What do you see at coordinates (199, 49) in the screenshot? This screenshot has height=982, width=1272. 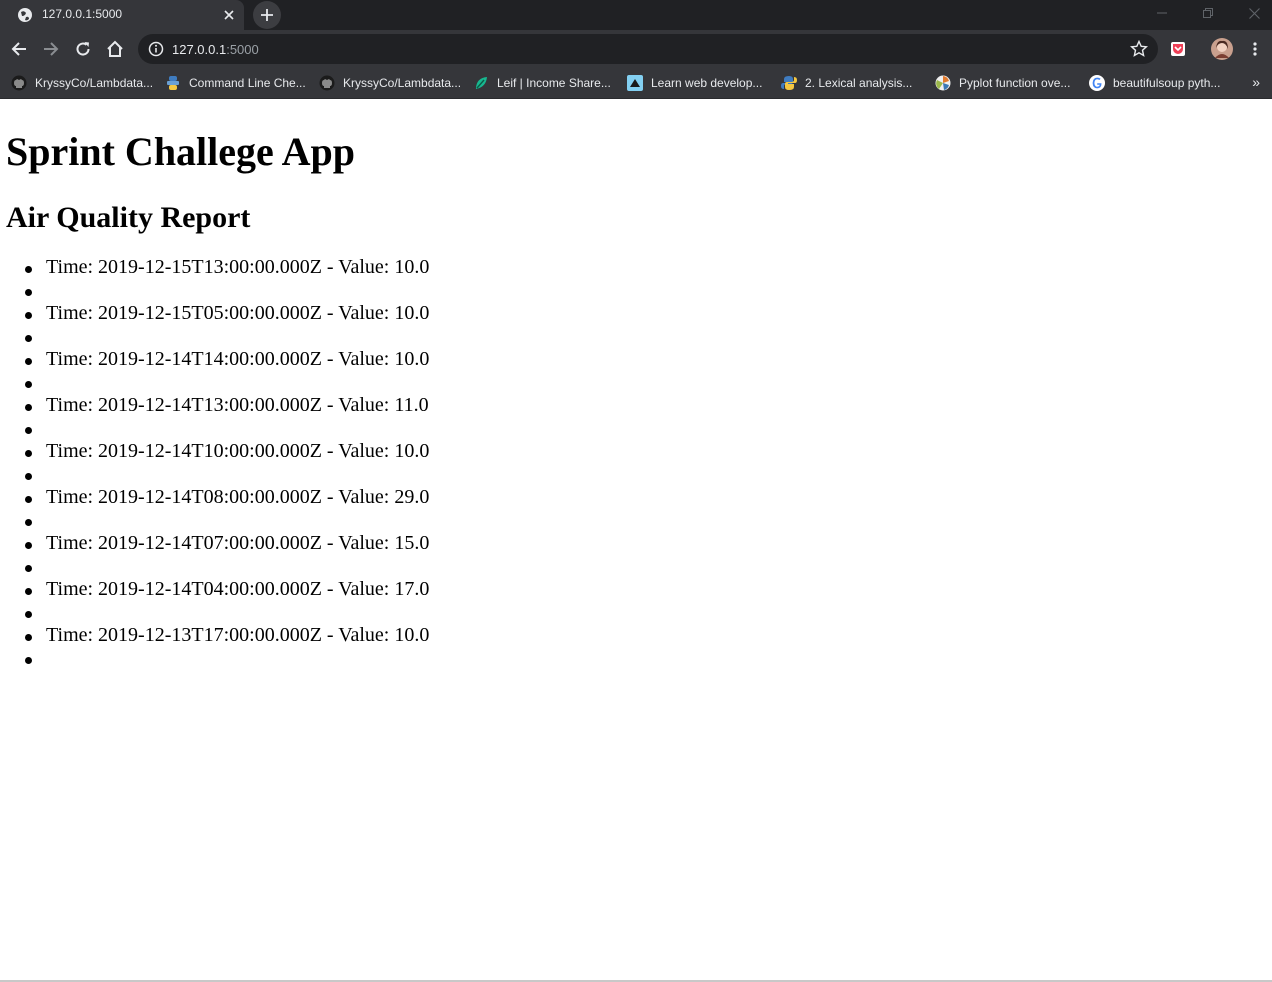 I see `url-host: 127.0.0.1` at bounding box center [199, 49].